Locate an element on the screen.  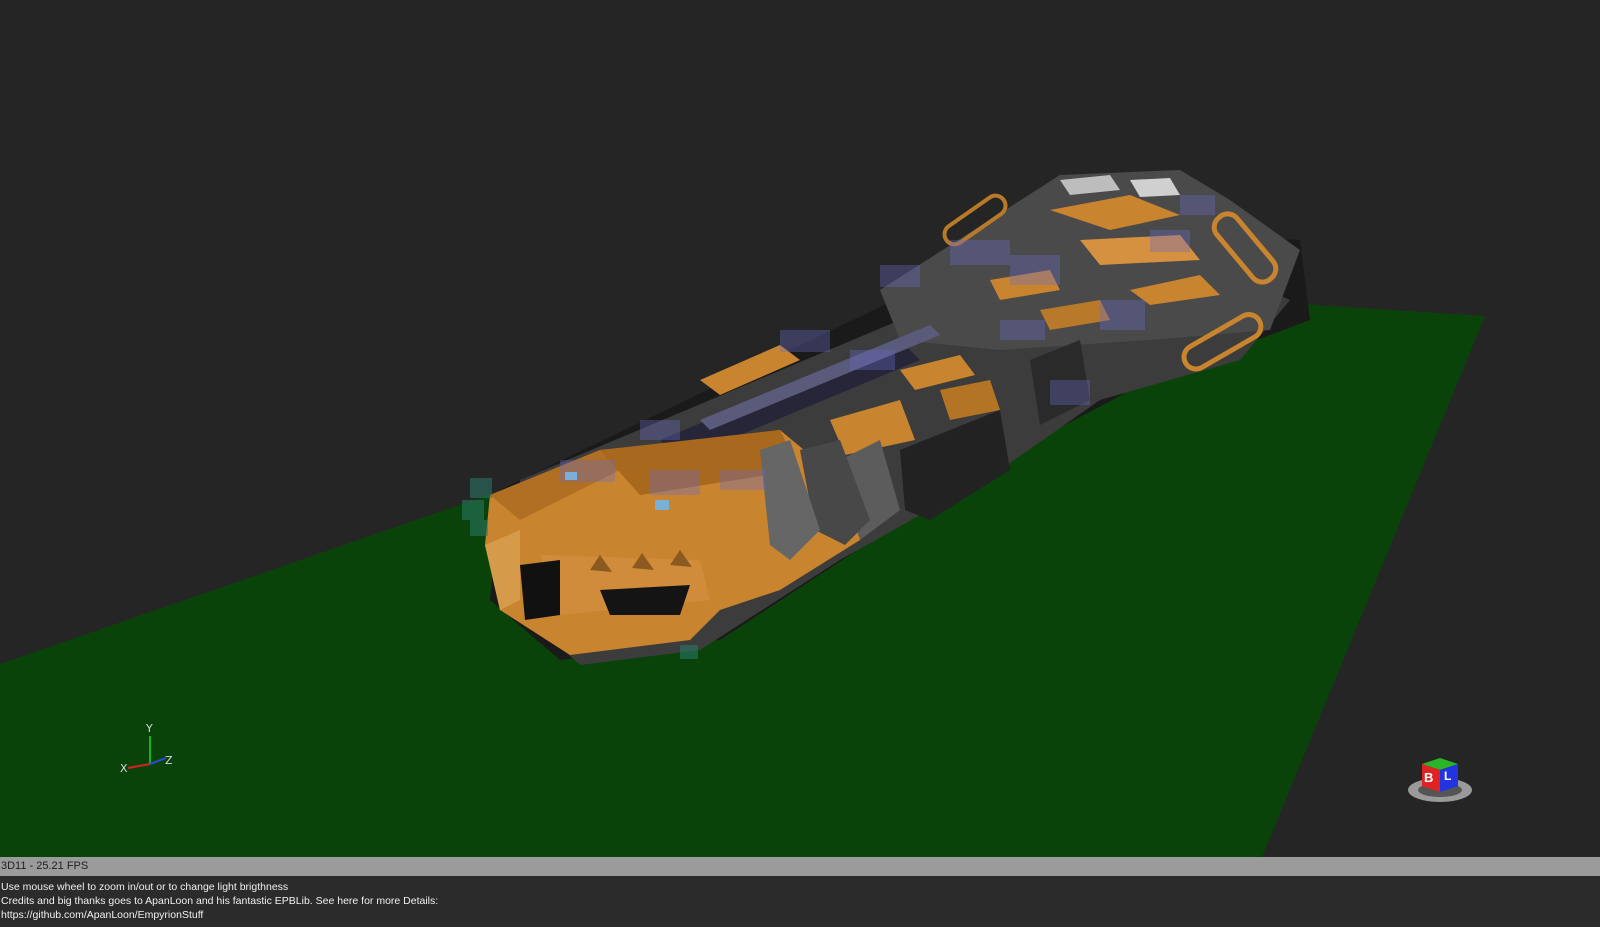
view-cube: B L is located at coordinates (1442, 779).